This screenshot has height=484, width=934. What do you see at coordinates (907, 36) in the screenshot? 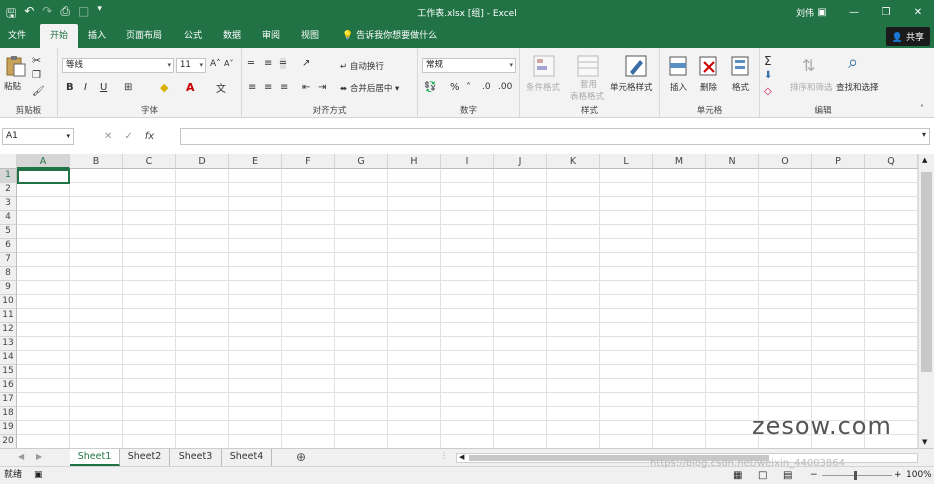
I see `share-button: 👤 共享` at bounding box center [907, 36].